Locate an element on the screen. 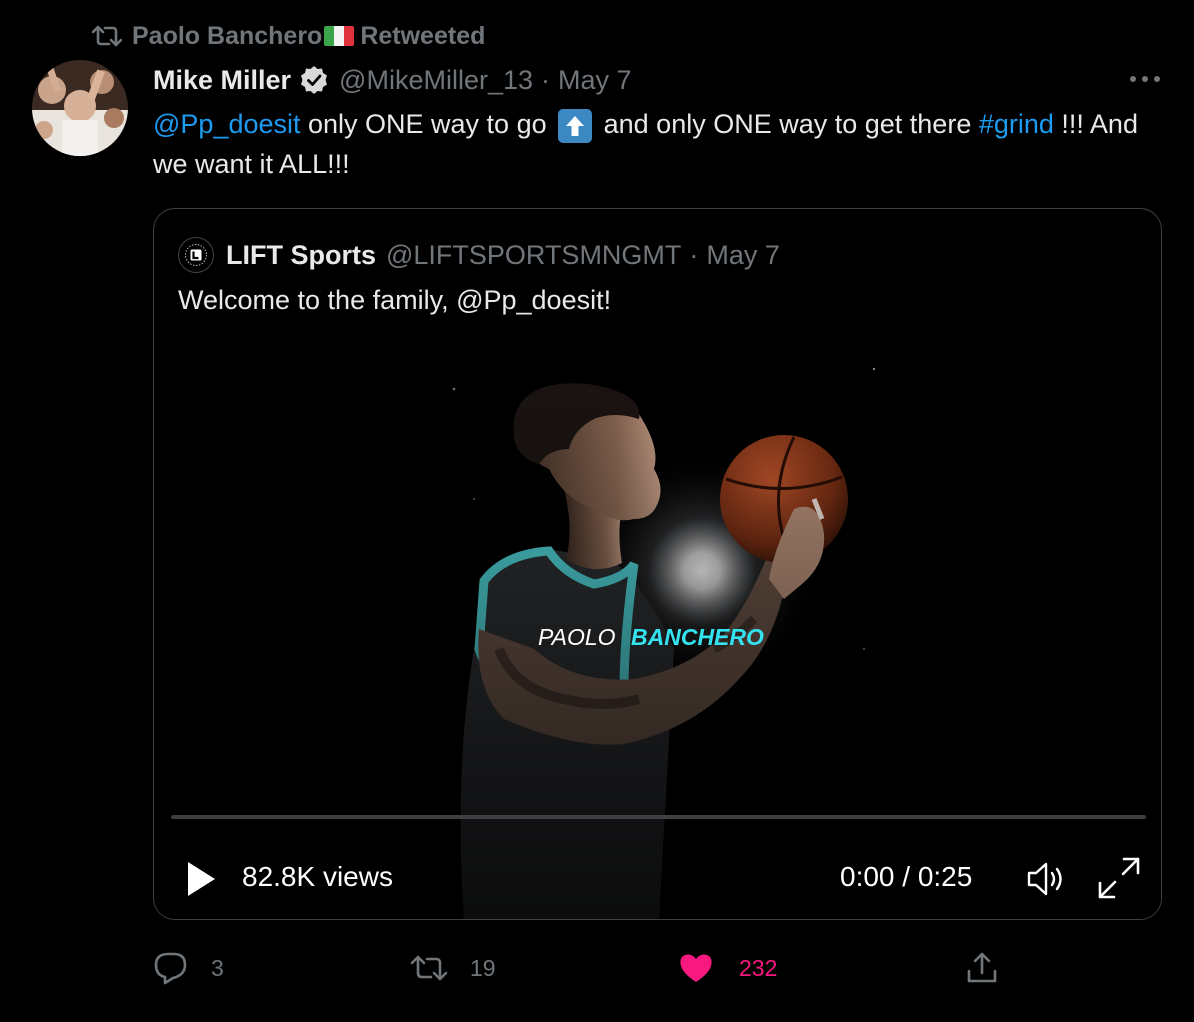  action-bar: 3 19 232 is located at coordinates (603, 968).